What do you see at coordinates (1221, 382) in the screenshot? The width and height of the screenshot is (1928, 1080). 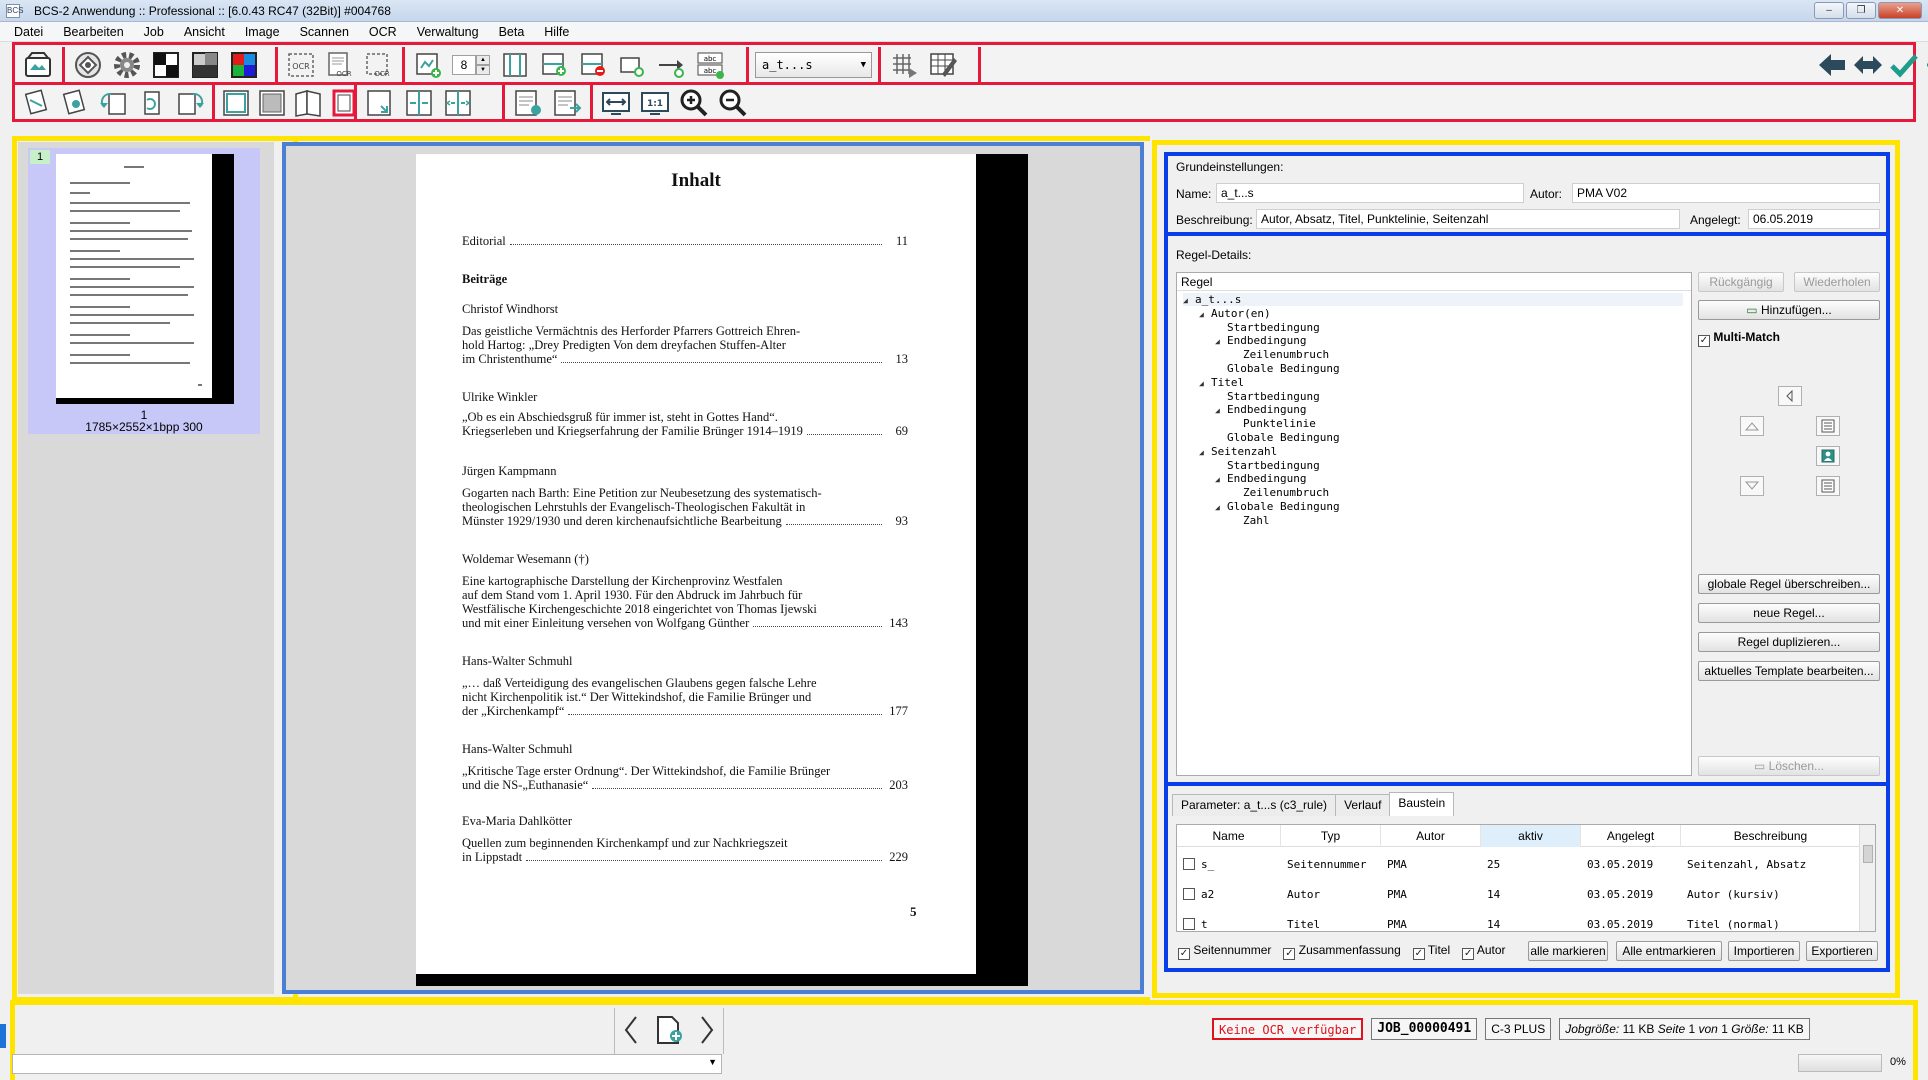 I see `rule-tree-node: ◢ Titel` at bounding box center [1221, 382].